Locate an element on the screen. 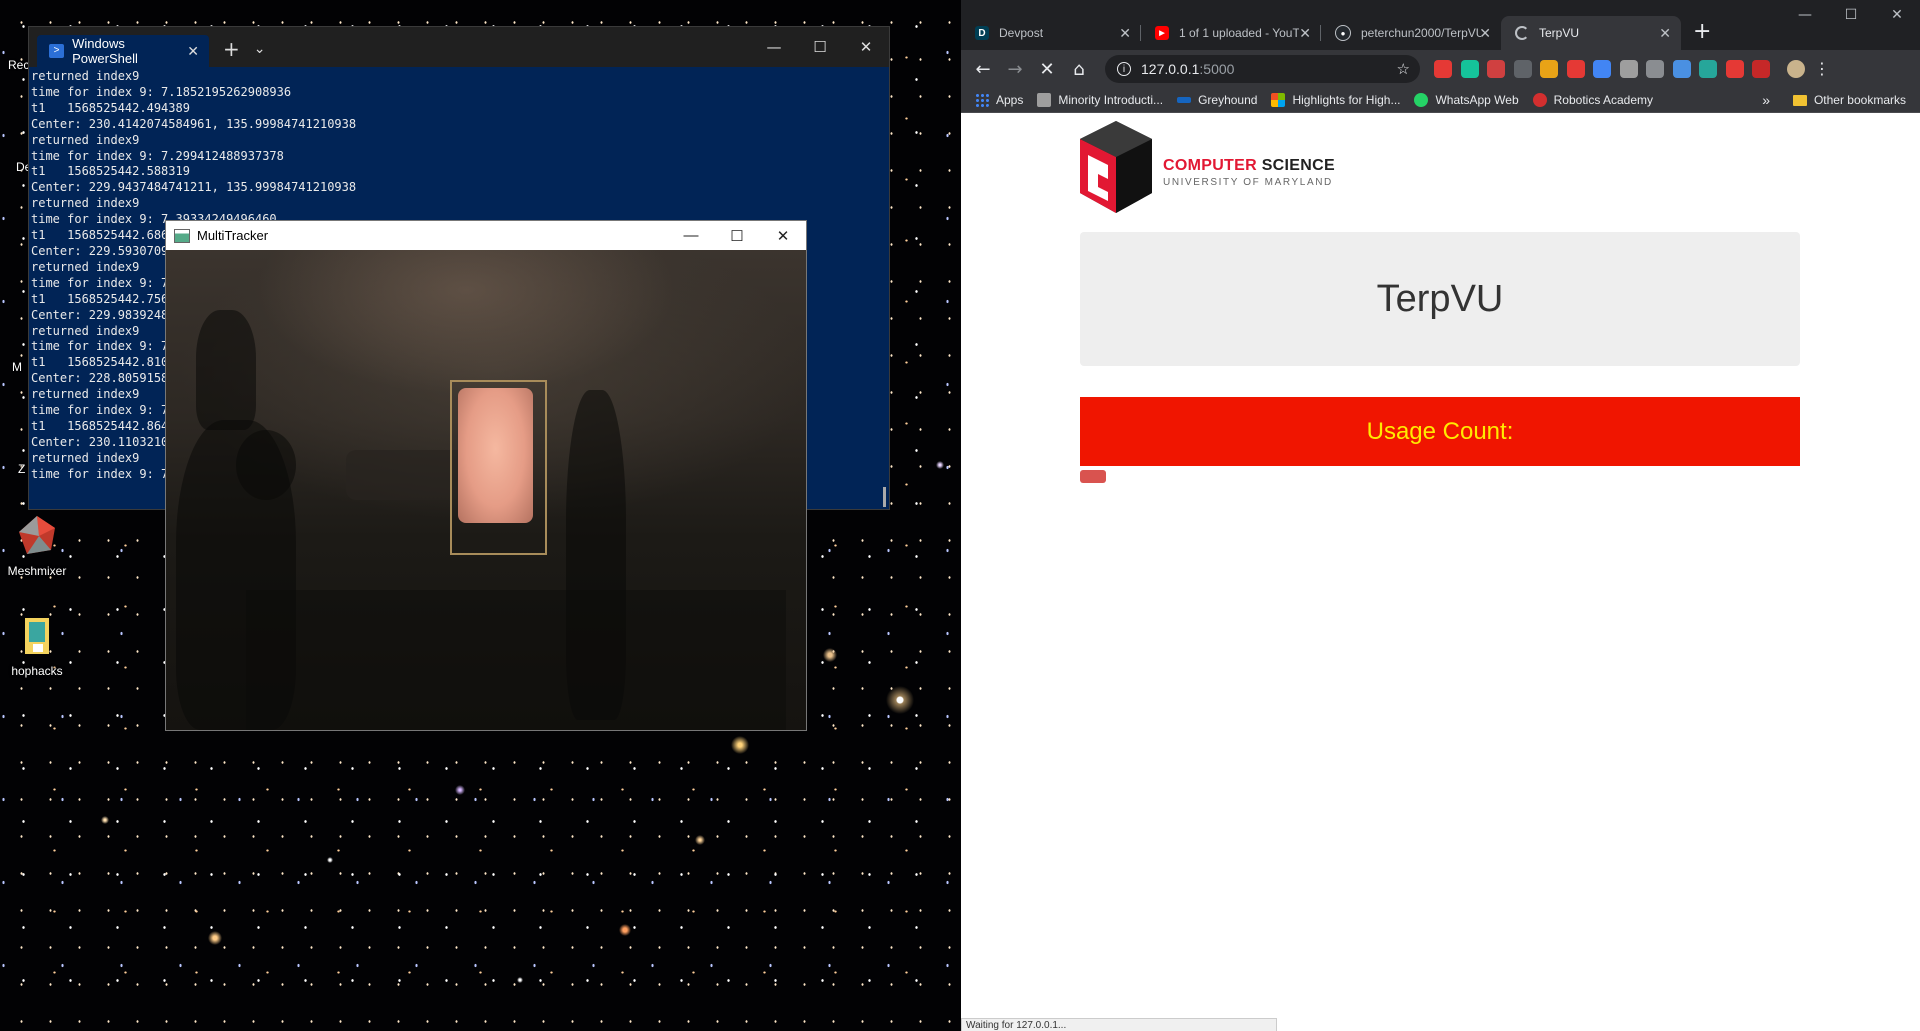 The height and width of the screenshot is (1031, 1920). devpost-favicon-icon: D is located at coordinates (982, 33).